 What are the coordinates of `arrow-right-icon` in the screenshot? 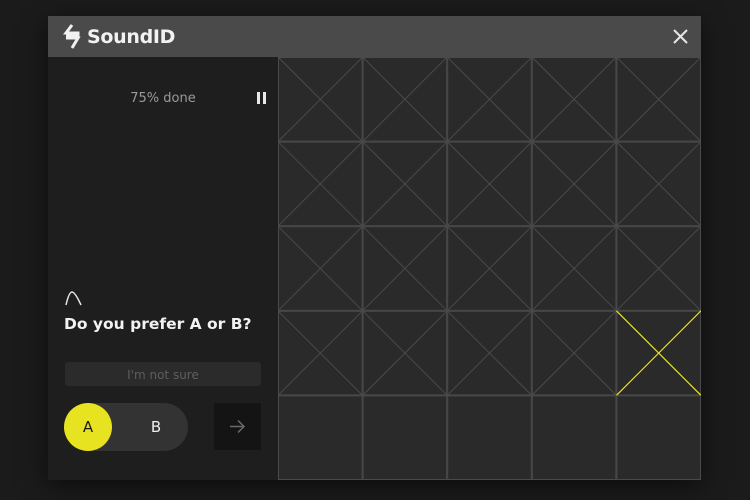 It's located at (237, 426).